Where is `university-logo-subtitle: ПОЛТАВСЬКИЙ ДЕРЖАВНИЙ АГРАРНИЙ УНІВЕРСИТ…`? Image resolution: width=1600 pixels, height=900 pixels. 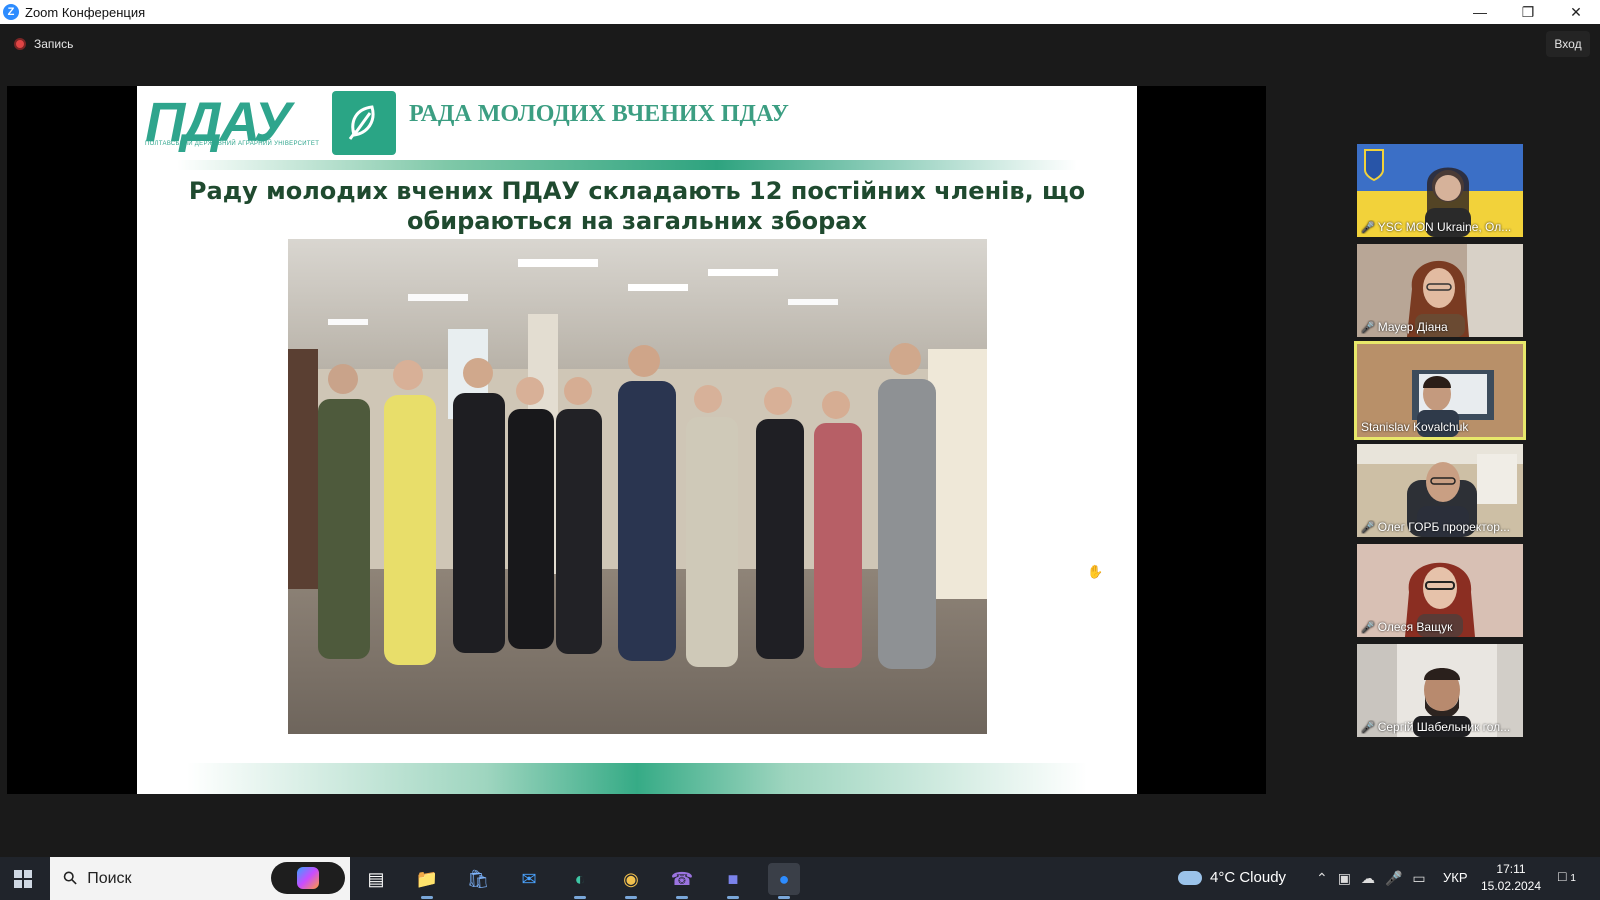 university-logo-subtitle: ПОЛТАВСЬКИЙ ДЕРЖАВНИЙ АГРАРНИЙ УНІВЕРСИТ… is located at coordinates (232, 144).